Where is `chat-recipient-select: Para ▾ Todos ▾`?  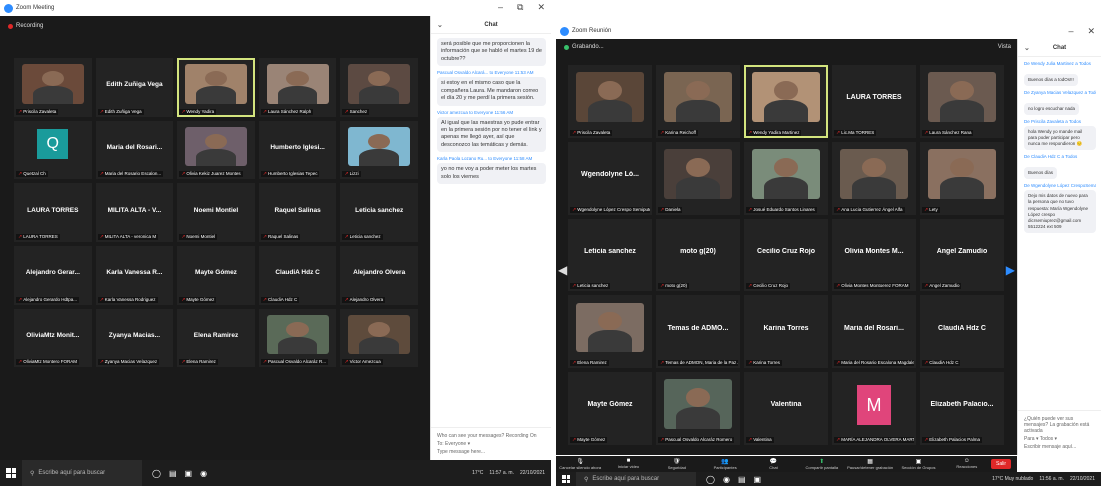
chat-recipient-select: Para ▾ Todos ▾ is located at coordinates (1059, 439).